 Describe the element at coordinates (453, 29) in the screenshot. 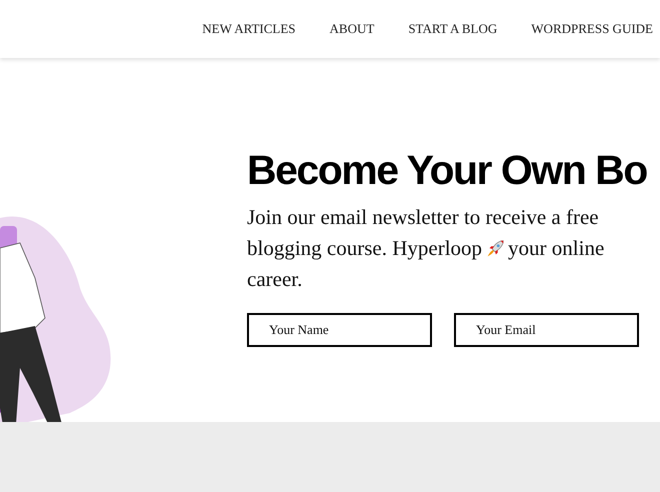

I see `nav-link: START A BLOG` at that location.